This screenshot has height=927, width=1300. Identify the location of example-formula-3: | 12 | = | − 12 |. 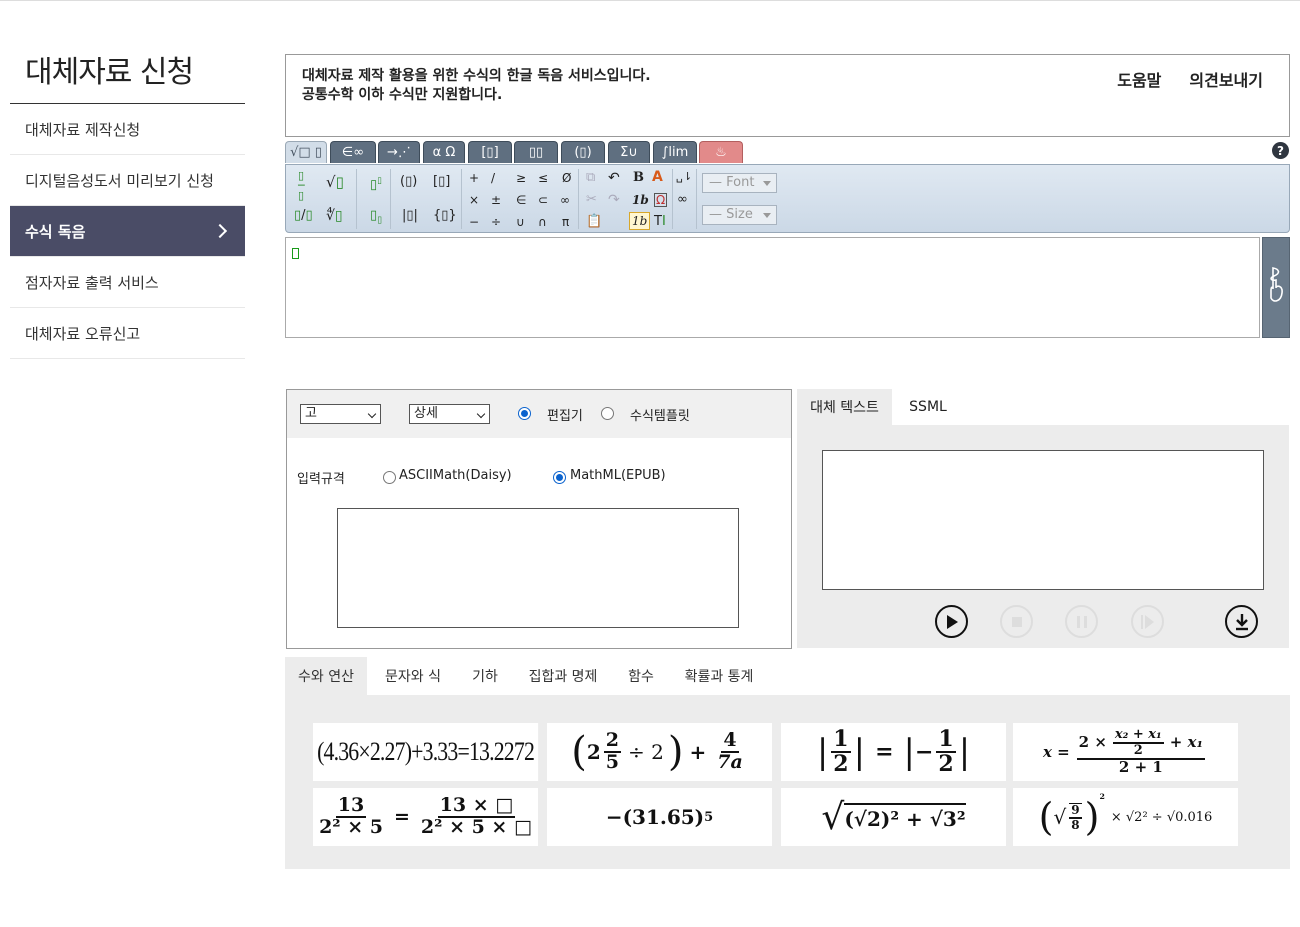
(893, 752).